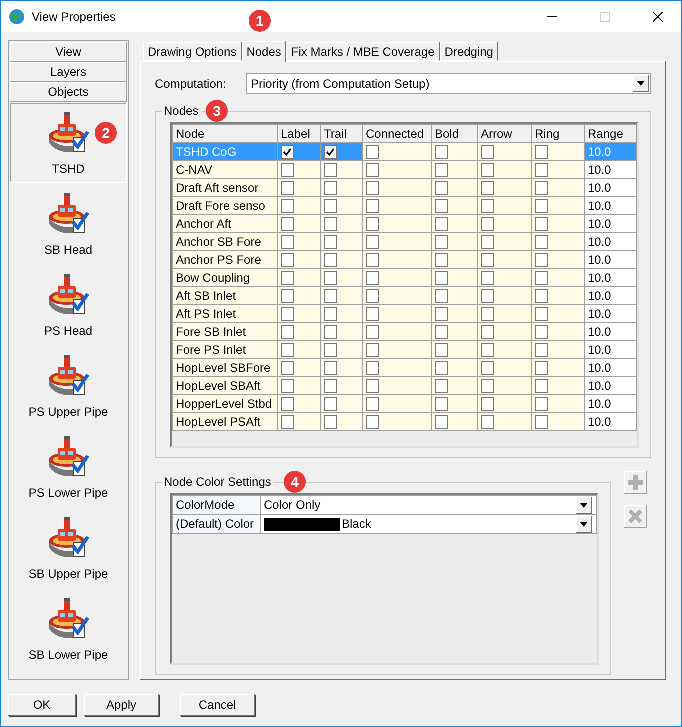 The width and height of the screenshot is (682, 727). What do you see at coordinates (217, 705) in the screenshot?
I see `dialog-button: Cancel` at bounding box center [217, 705].